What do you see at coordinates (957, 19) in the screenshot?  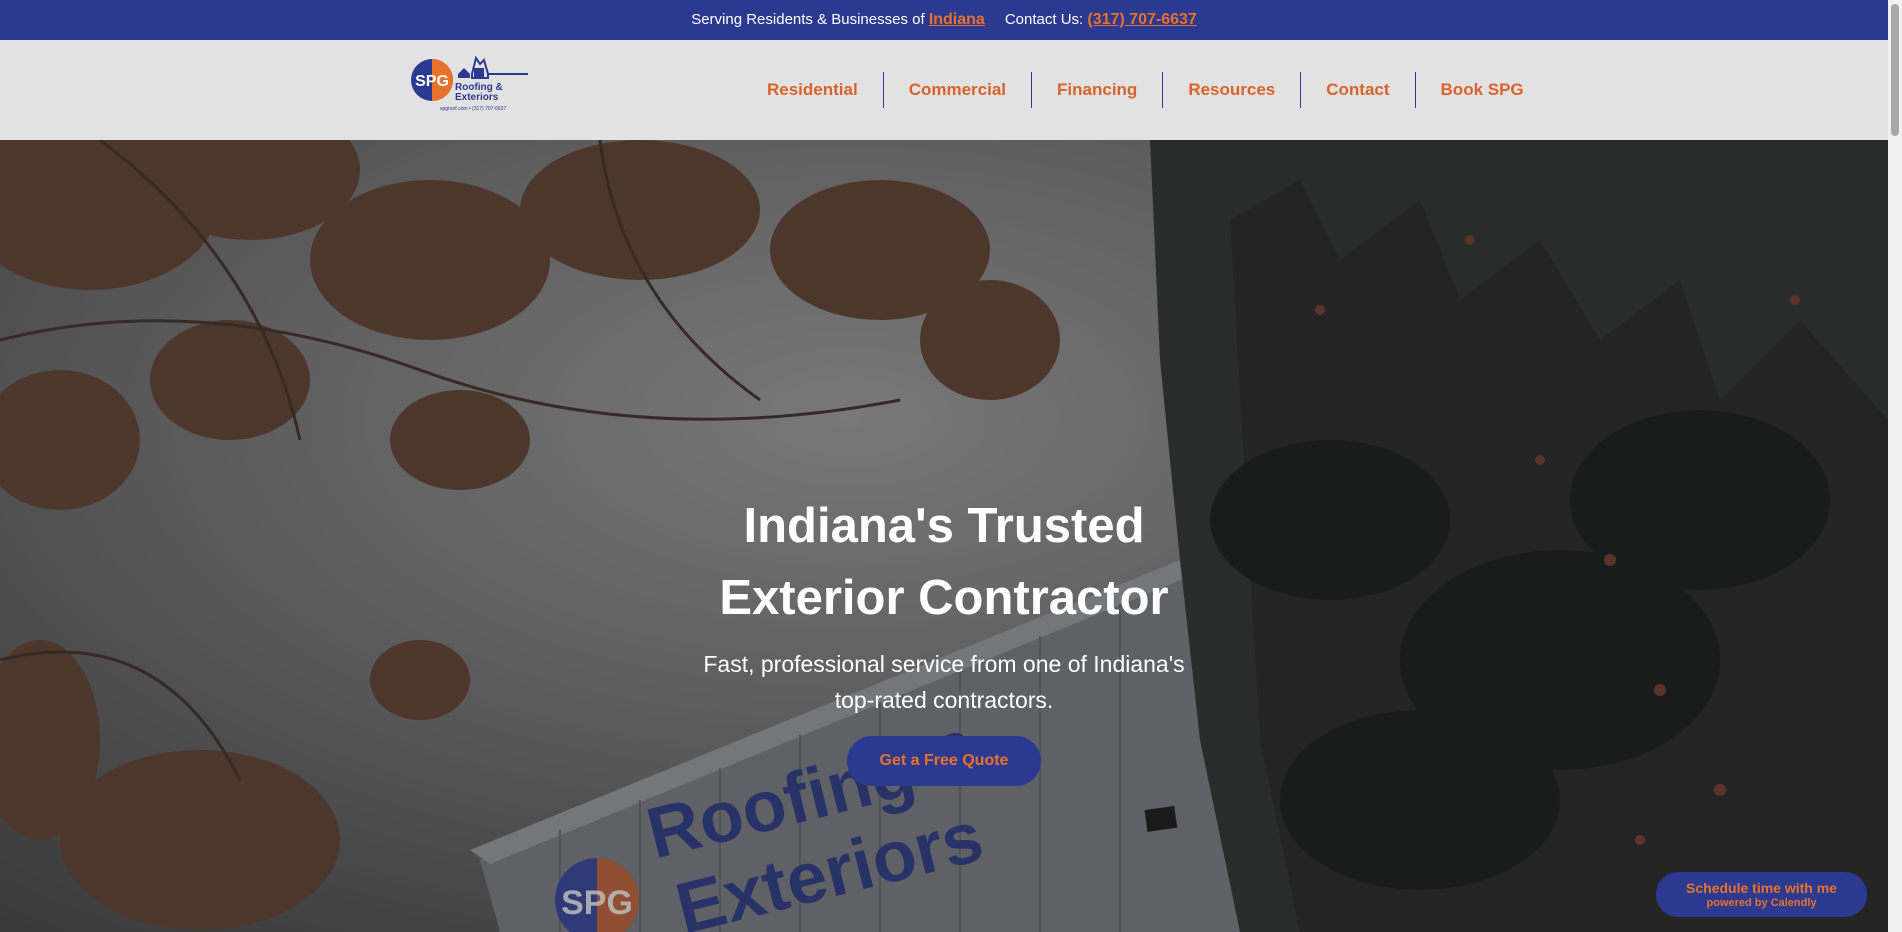 I see `indiana-link: Indiana` at bounding box center [957, 19].